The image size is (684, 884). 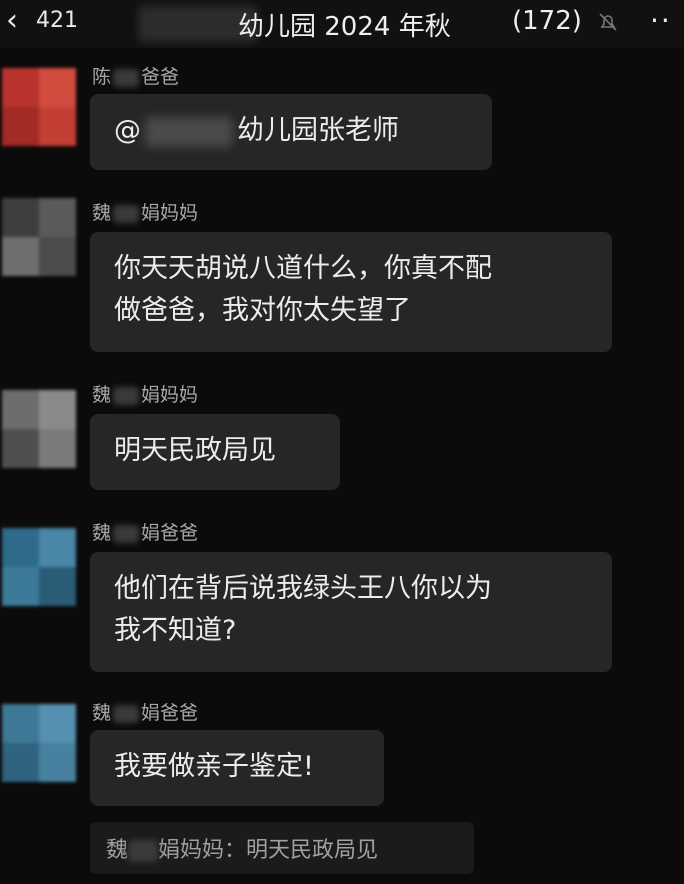 I want to click on bell-muted-icon, so click(x=608, y=22).